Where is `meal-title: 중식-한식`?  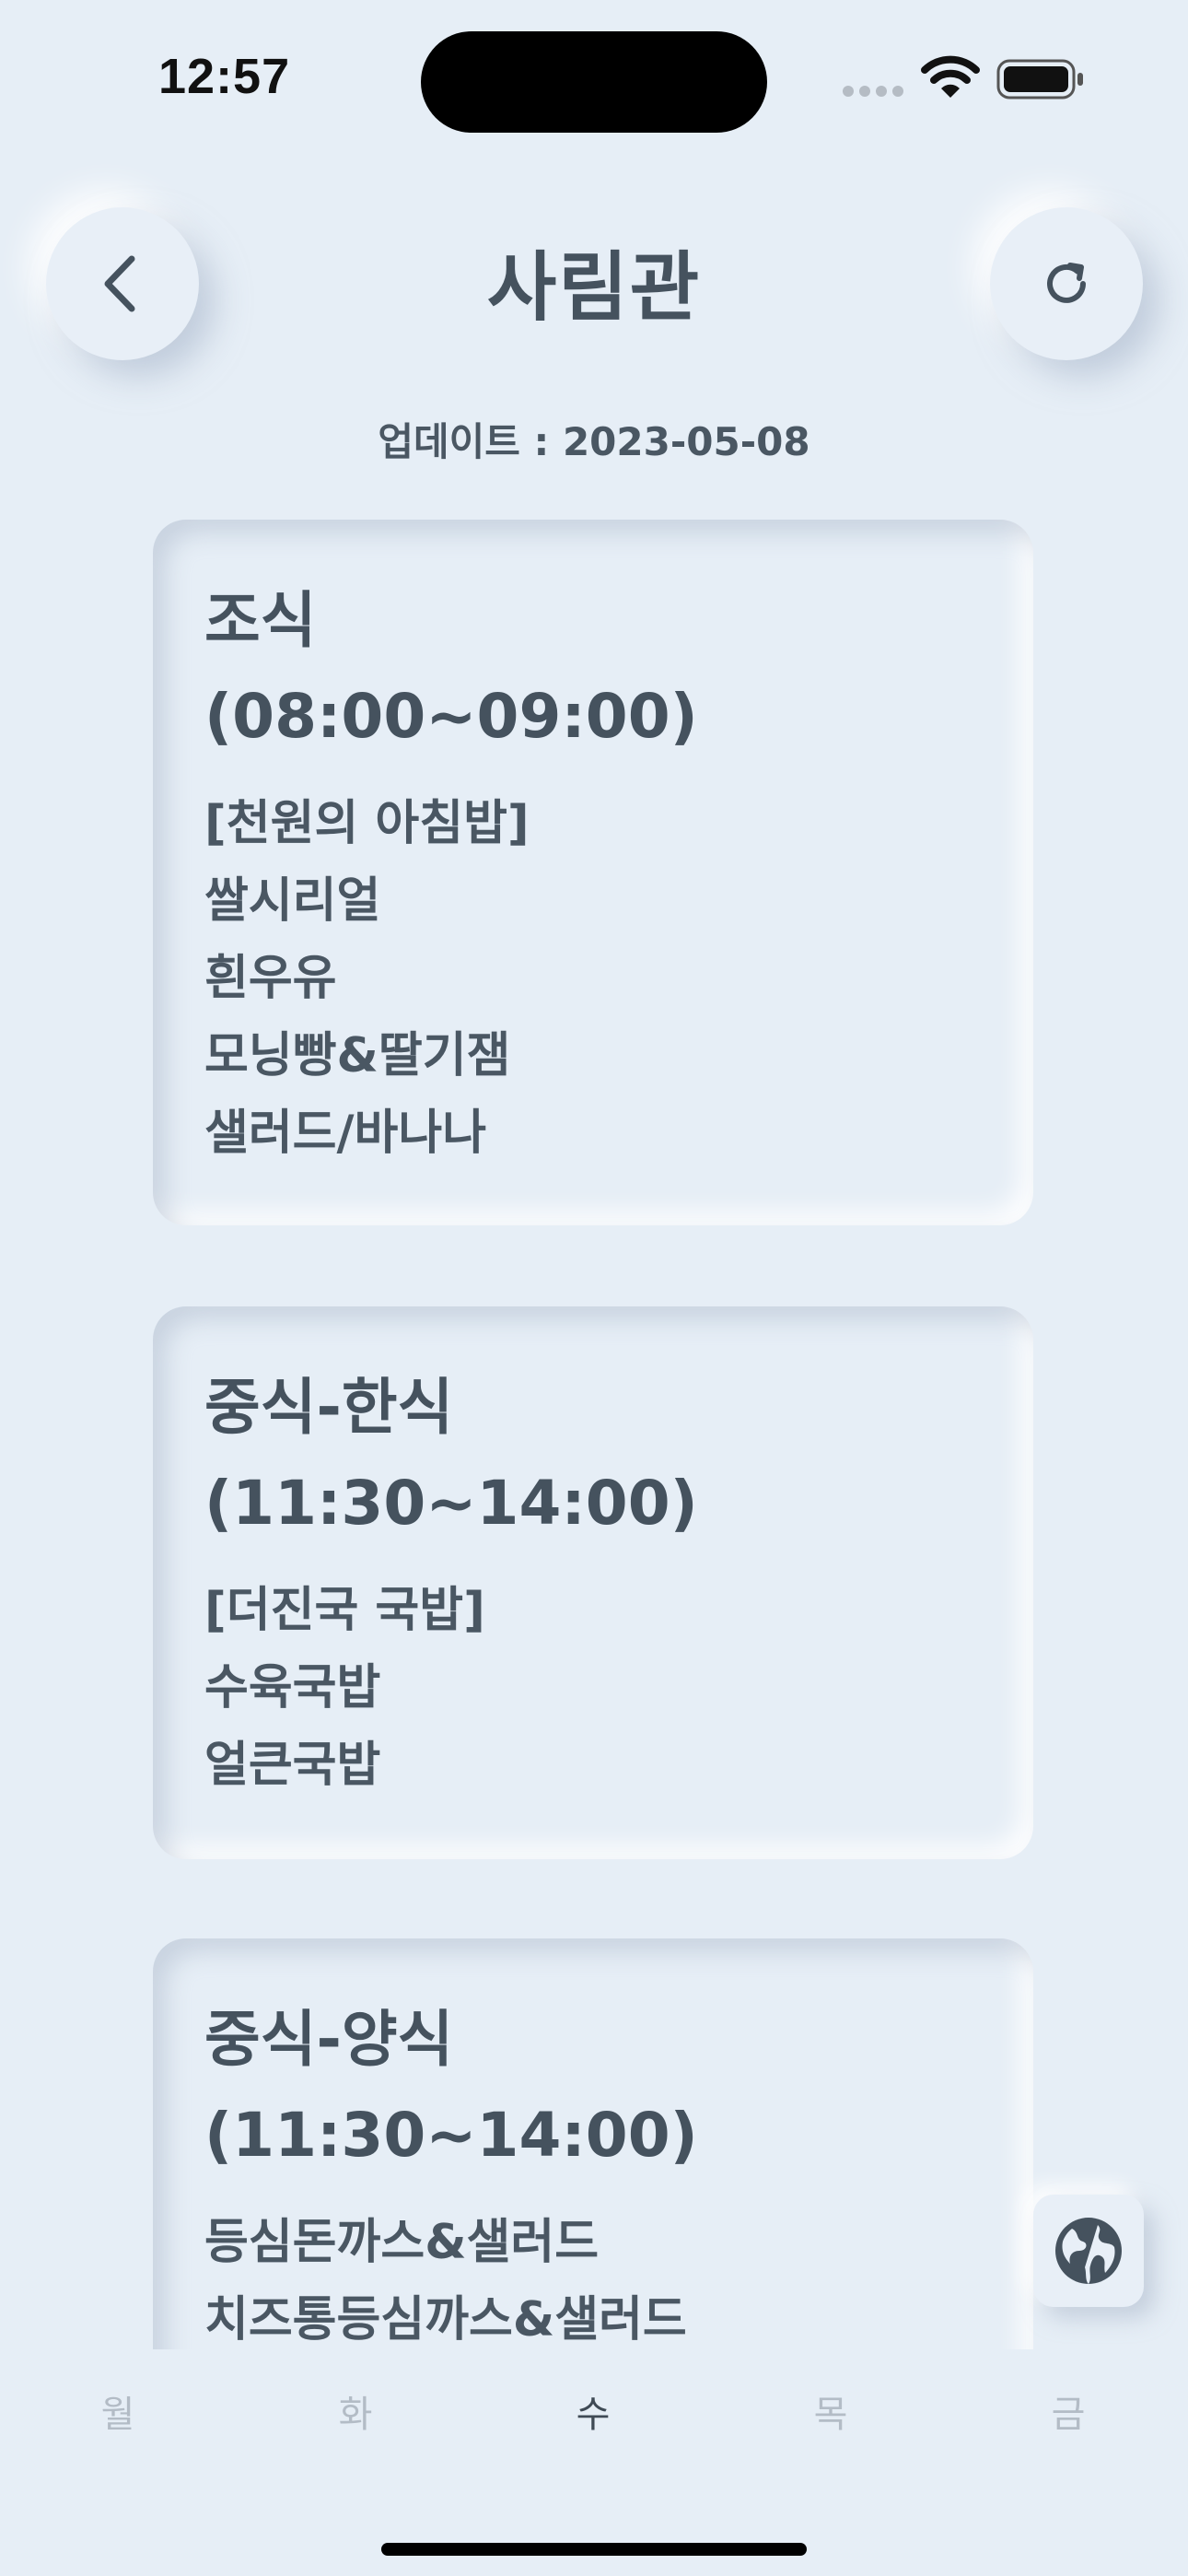 meal-title: 중식-한식 is located at coordinates (329, 1407).